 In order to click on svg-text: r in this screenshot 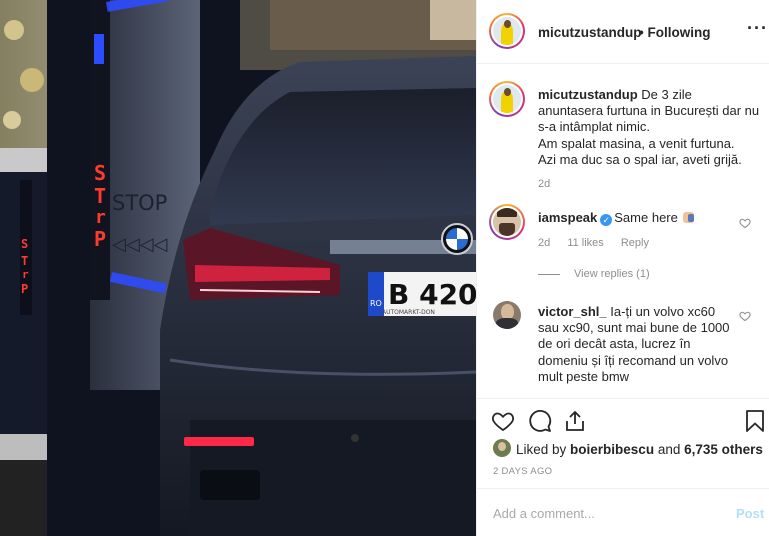, I will do `click(25, 274)`.